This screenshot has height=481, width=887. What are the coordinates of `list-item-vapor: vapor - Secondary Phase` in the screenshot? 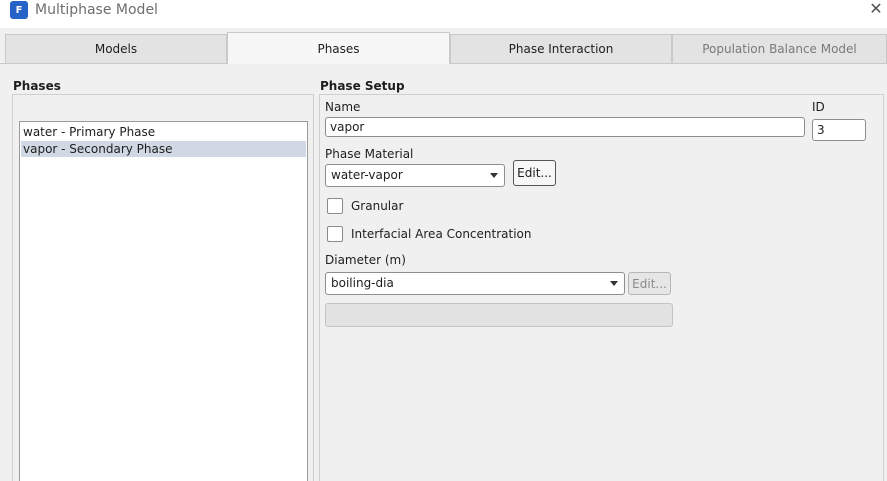 It's located at (163, 149).